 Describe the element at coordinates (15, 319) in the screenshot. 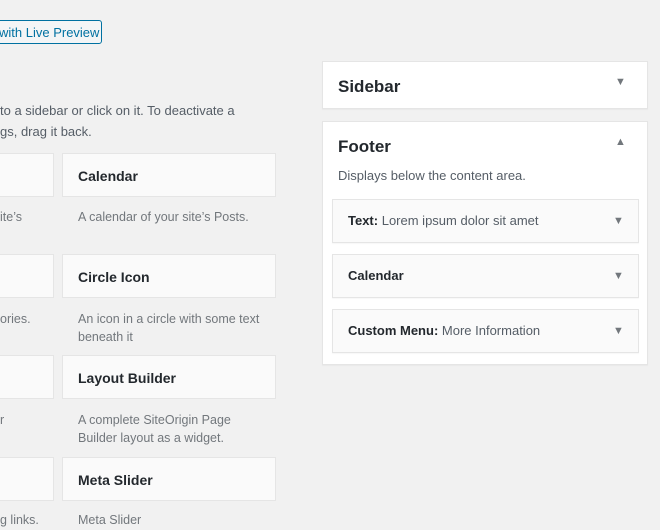

I see `widget-description: ories.` at that location.